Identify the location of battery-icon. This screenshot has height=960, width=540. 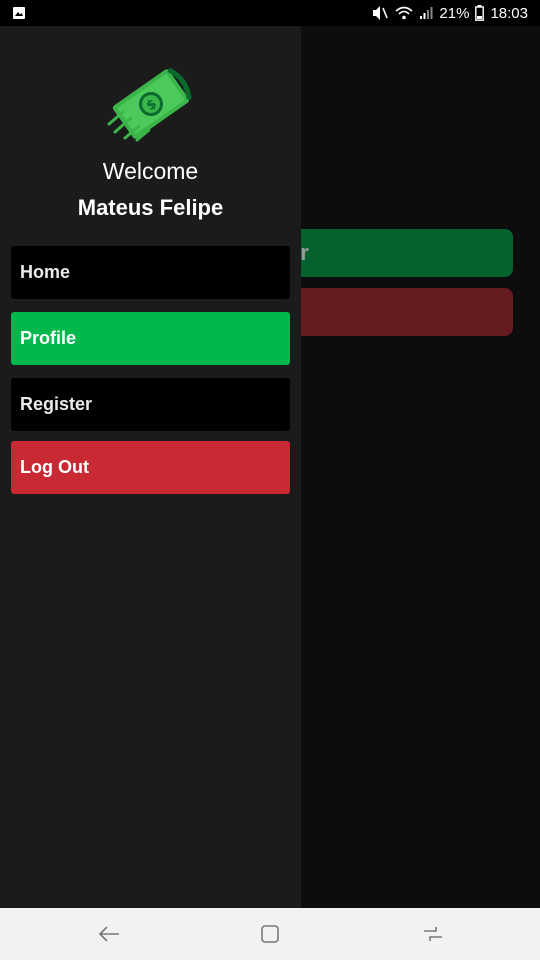
(480, 13).